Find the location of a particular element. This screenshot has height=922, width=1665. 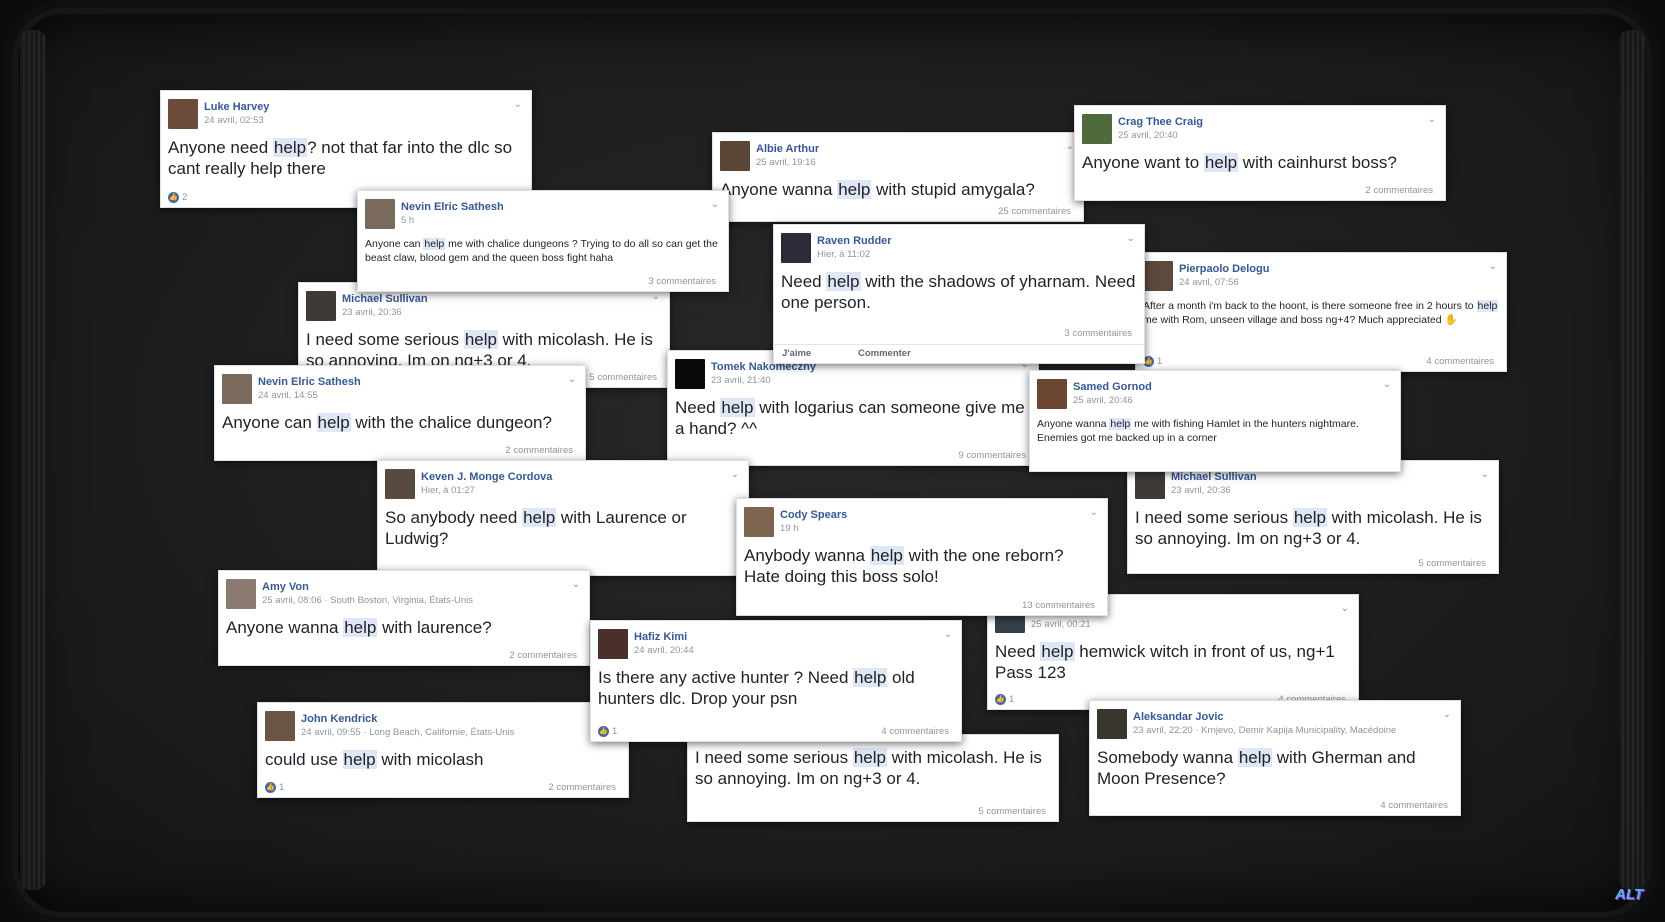

comment-count: 25 commentaires is located at coordinates (1034, 211).